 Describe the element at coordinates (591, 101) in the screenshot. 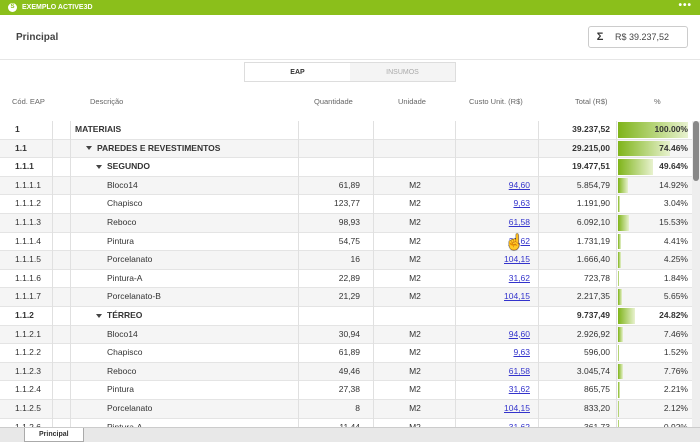

I see `col-header-total: Total (R$)` at that location.